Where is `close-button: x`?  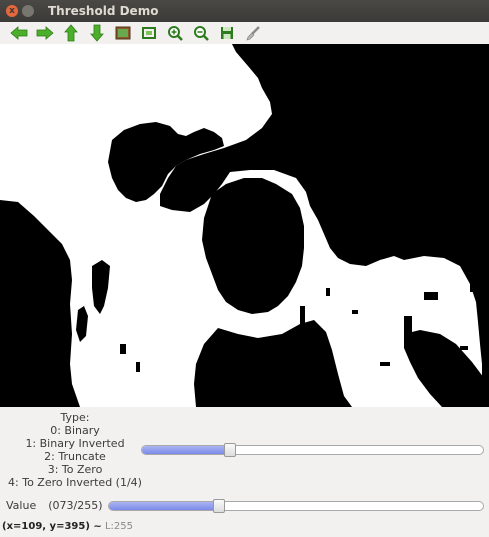 close-button: x is located at coordinates (12, 11).